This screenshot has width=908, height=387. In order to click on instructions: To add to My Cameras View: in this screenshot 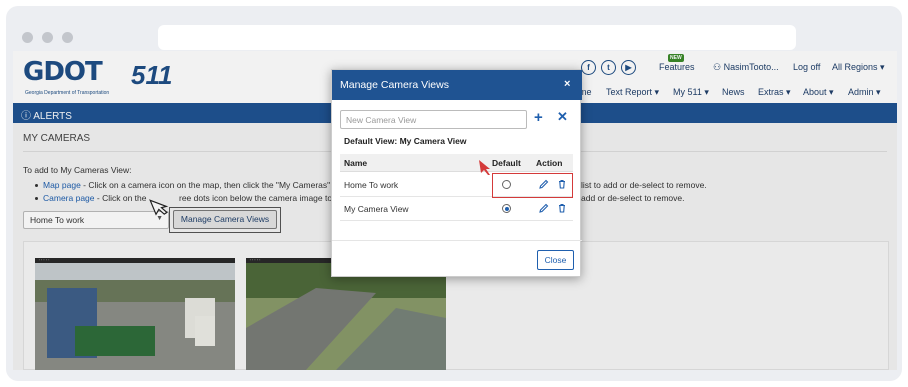, I will do `click(77, 170)`.